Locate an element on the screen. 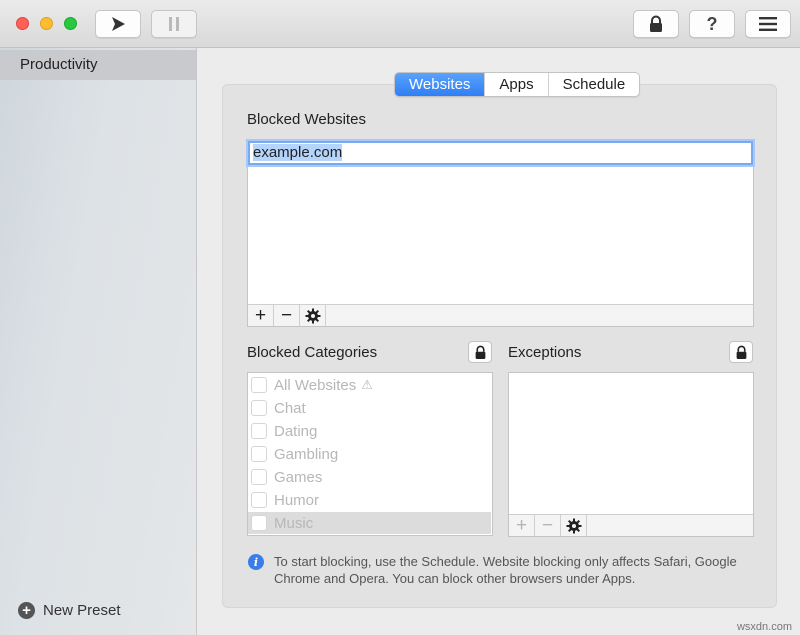 The width and height of the screenshot is (800, 635). website-options-button is located at coordinates (313, 315).